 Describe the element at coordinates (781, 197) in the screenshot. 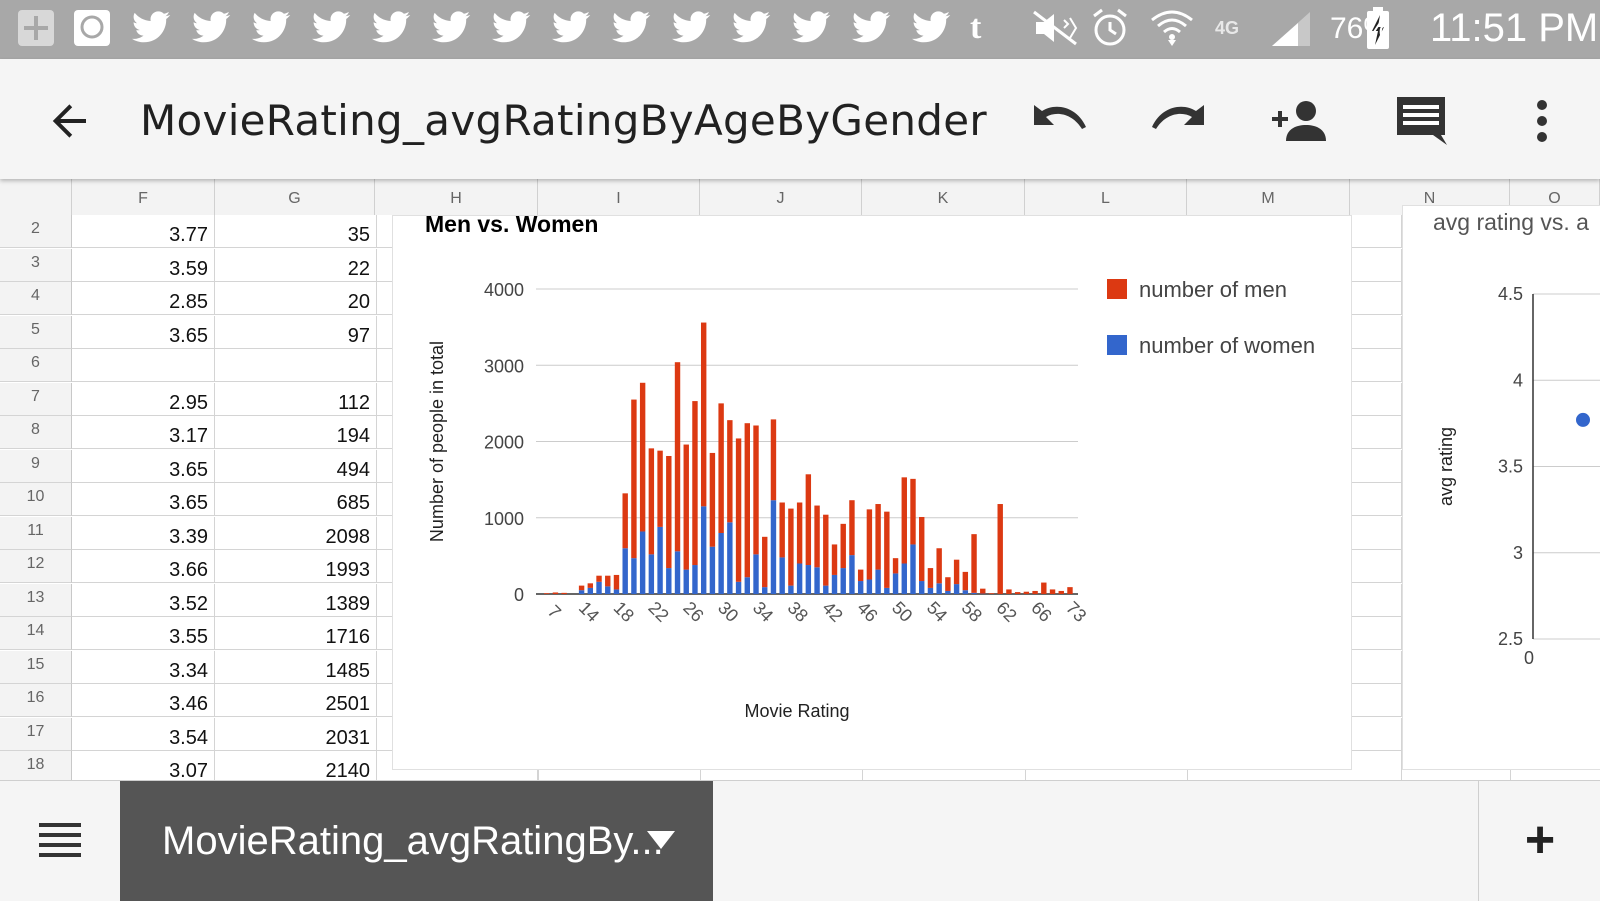

I see `column-header-j: J` at that location.